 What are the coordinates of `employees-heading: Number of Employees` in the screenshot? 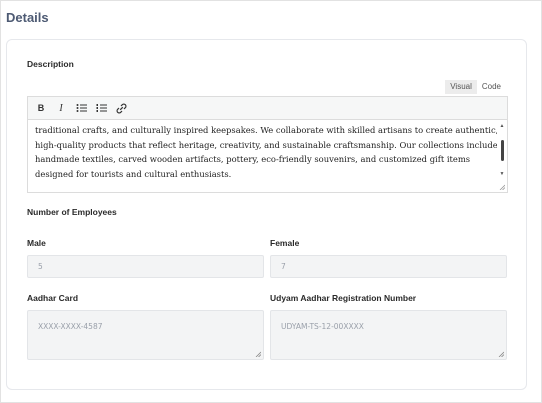 It's located at (72, 212).